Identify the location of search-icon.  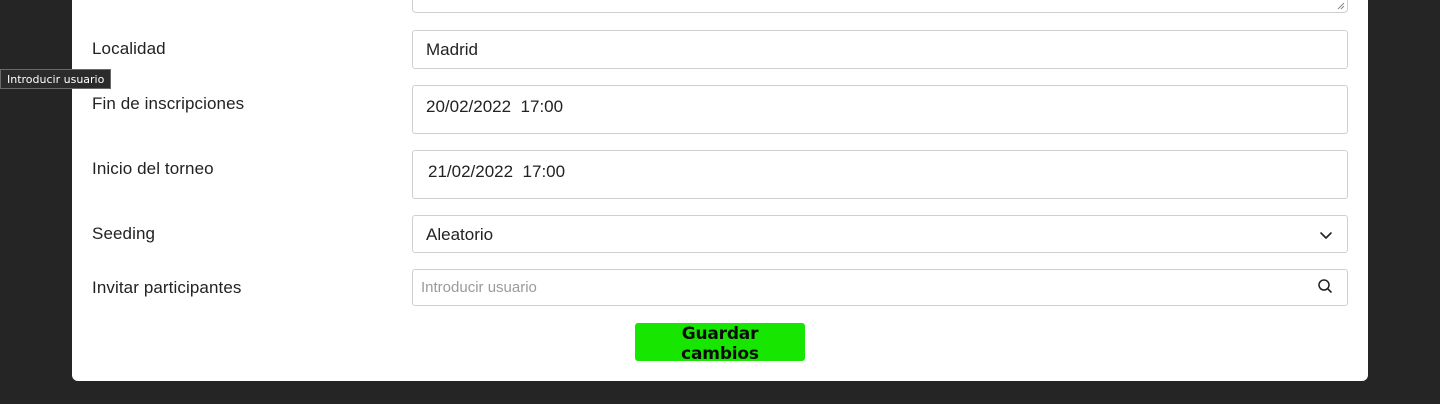
(1325, 286).